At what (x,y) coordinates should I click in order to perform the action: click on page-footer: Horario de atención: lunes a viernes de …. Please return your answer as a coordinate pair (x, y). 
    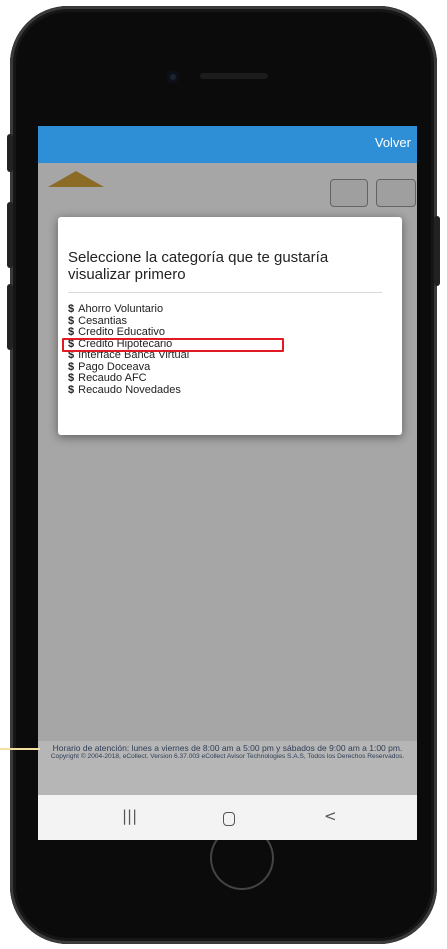
    Looking at the image, I should click on (227, 768).